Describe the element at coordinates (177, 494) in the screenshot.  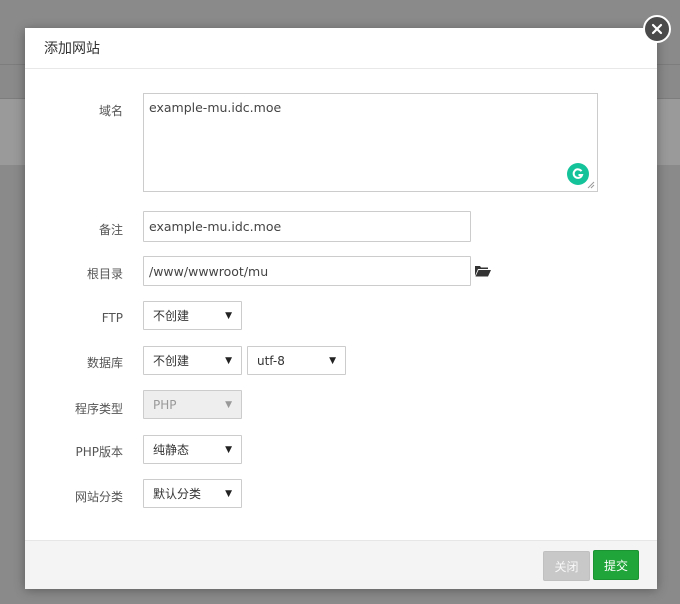
I see `site-category-selected: 默认分类` at that location.